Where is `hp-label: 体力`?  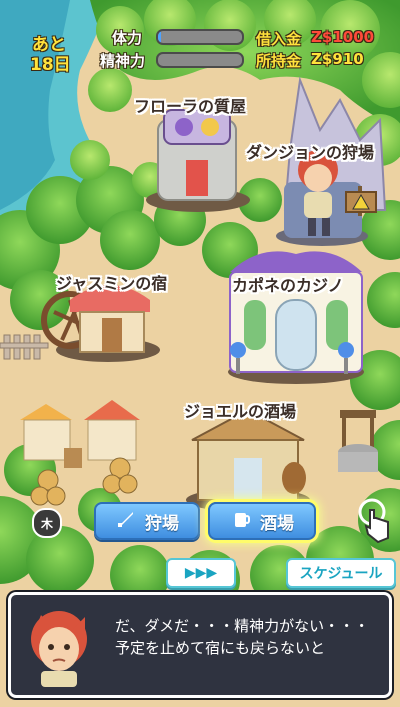 hp-label: 体力 is located at coordinates (127, 38).